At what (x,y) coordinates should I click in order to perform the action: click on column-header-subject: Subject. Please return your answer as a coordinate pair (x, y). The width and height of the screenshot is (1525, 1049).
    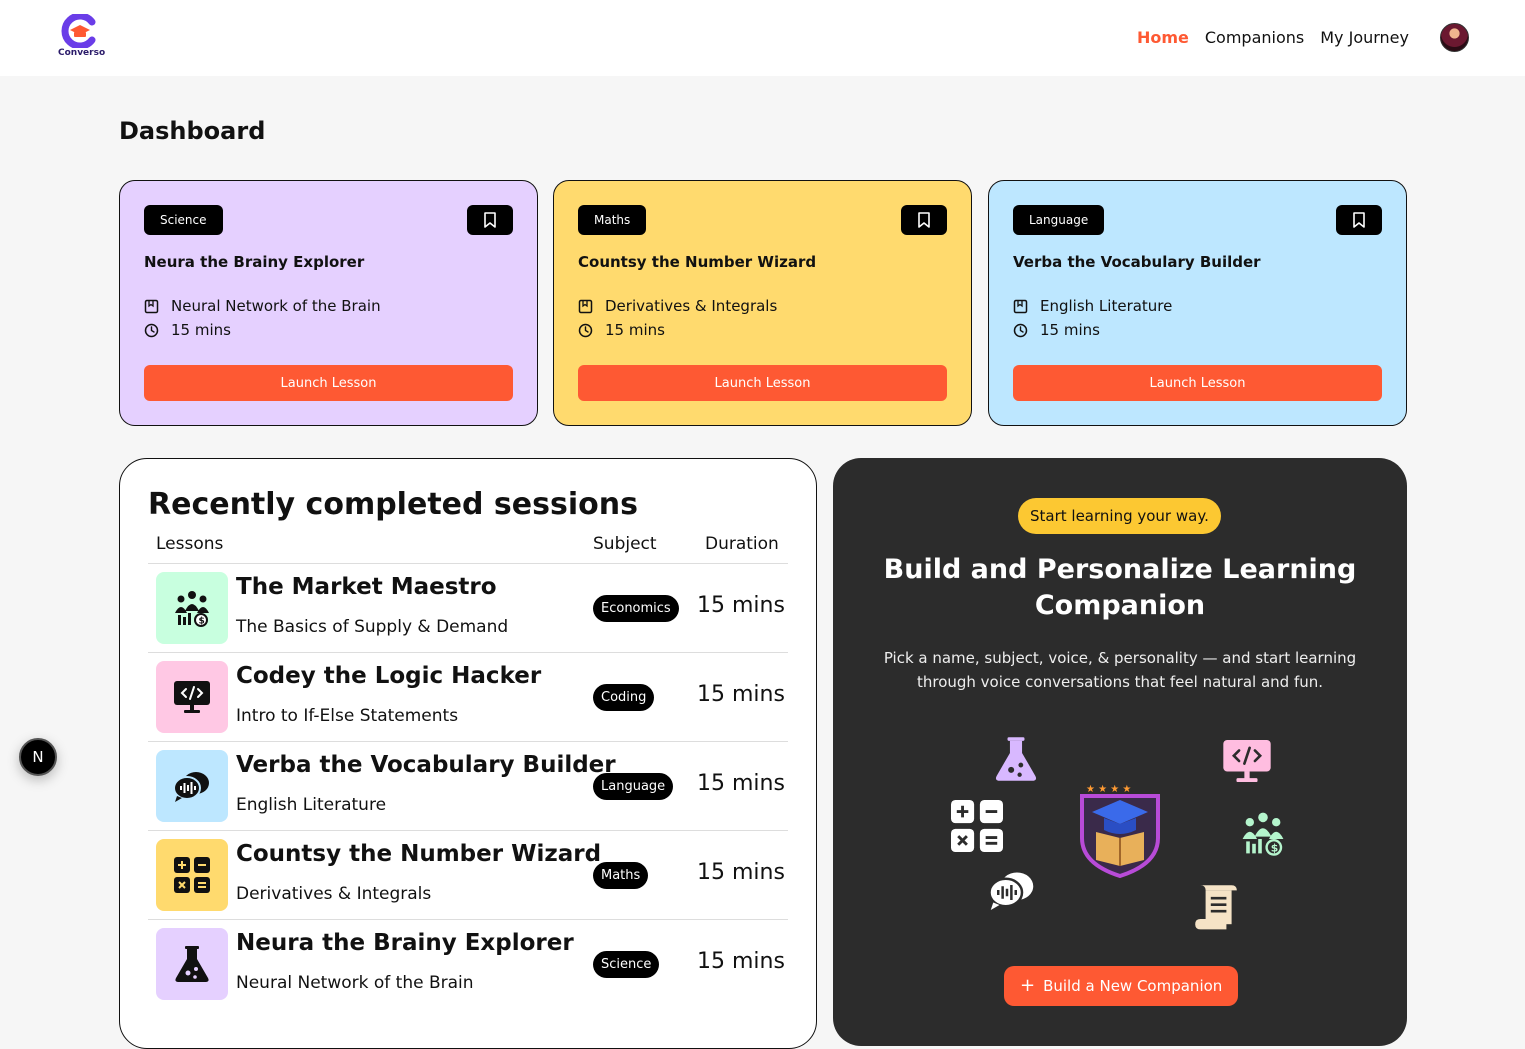
    Looking at the image, I should click on (625, 544).